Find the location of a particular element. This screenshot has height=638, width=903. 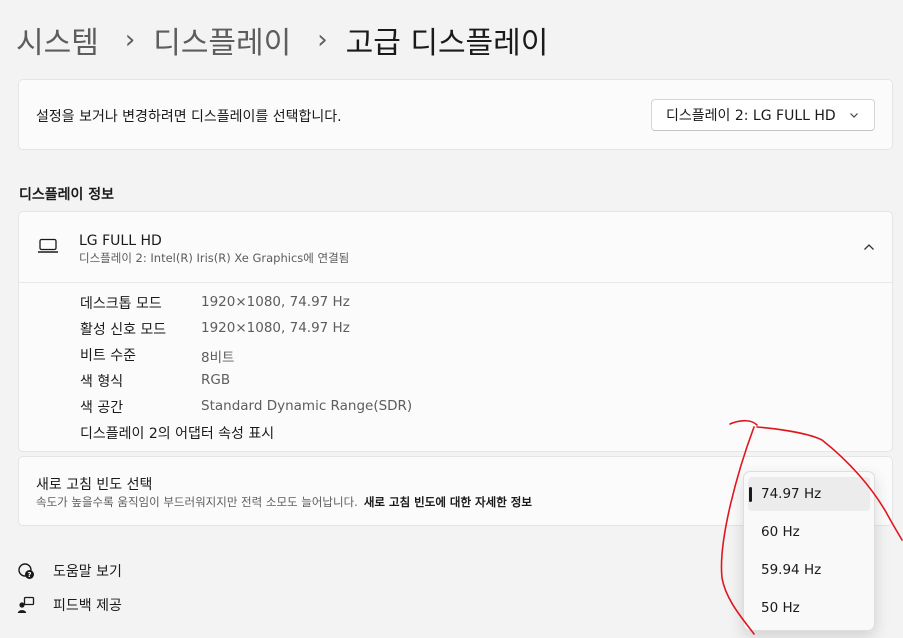

chevron-up-icon is located at coordinates (869, 247).